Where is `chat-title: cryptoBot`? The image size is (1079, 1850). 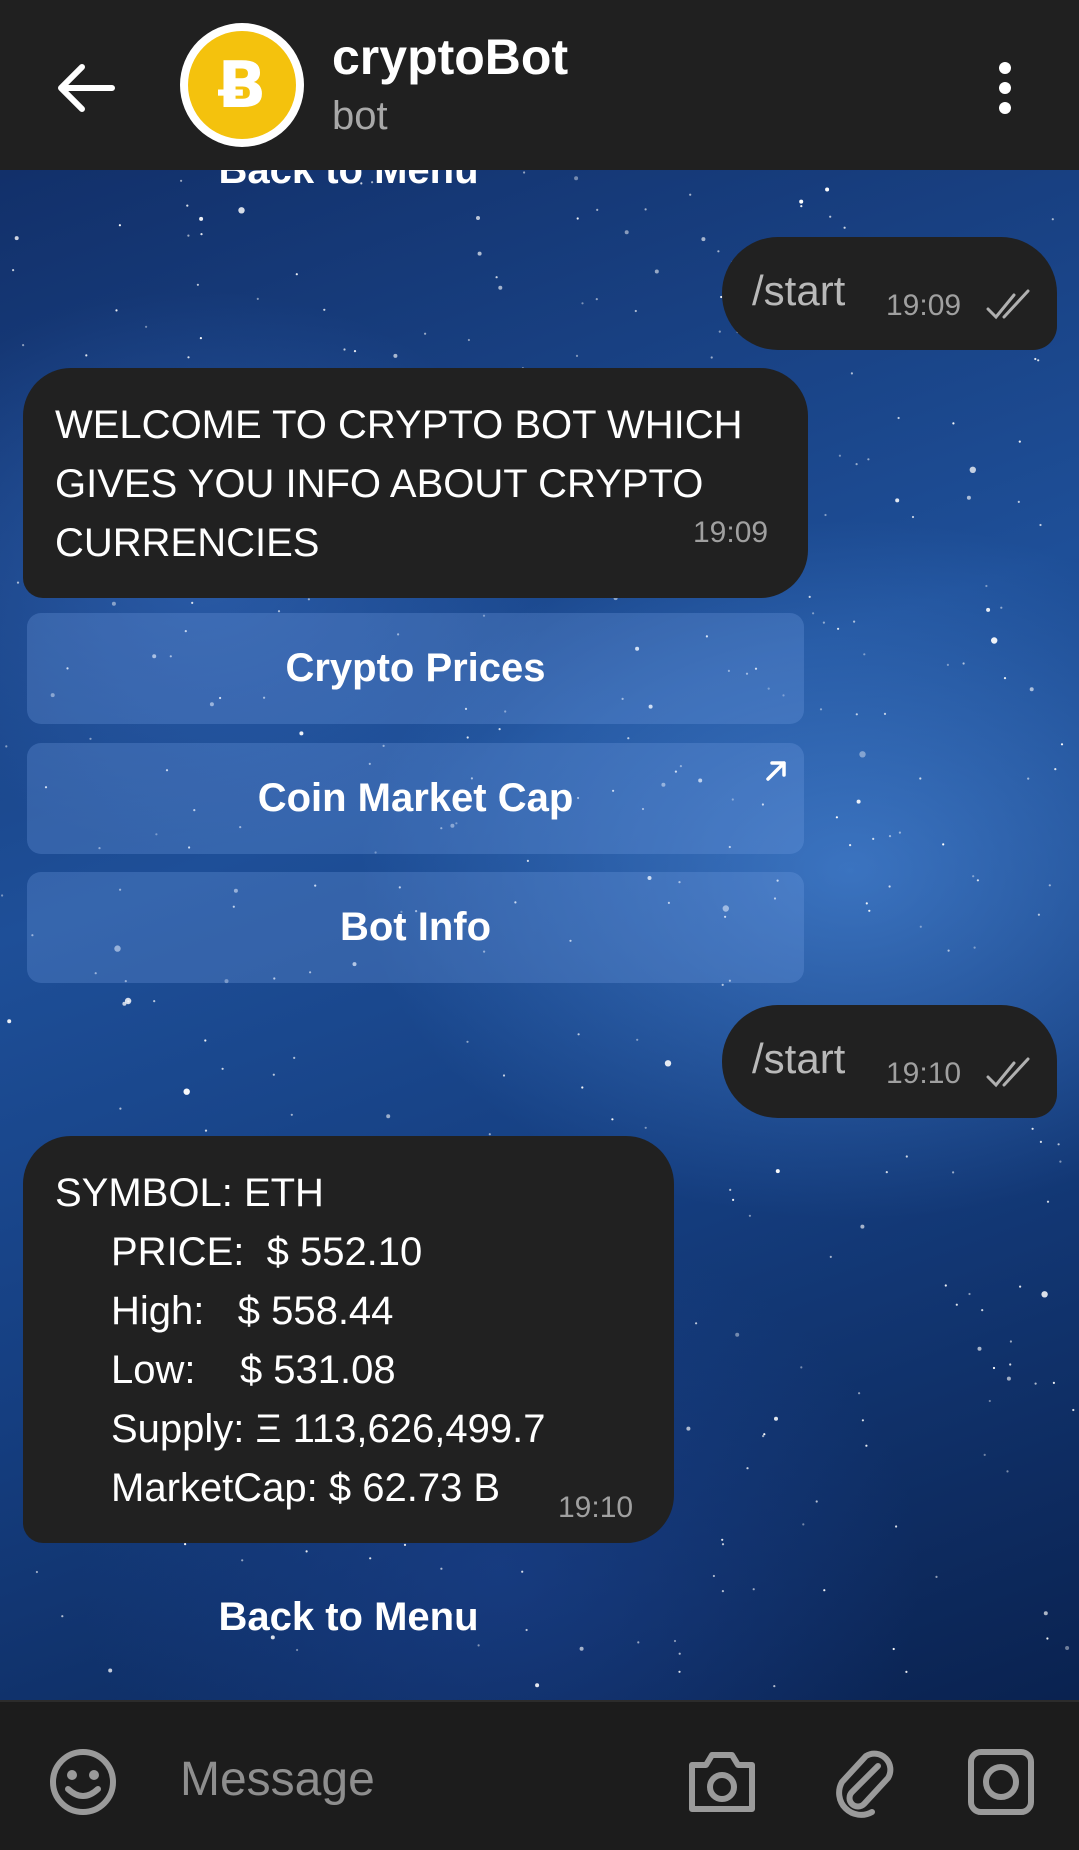
chat-title: cryptoBot is located at coordinates (450, 57).